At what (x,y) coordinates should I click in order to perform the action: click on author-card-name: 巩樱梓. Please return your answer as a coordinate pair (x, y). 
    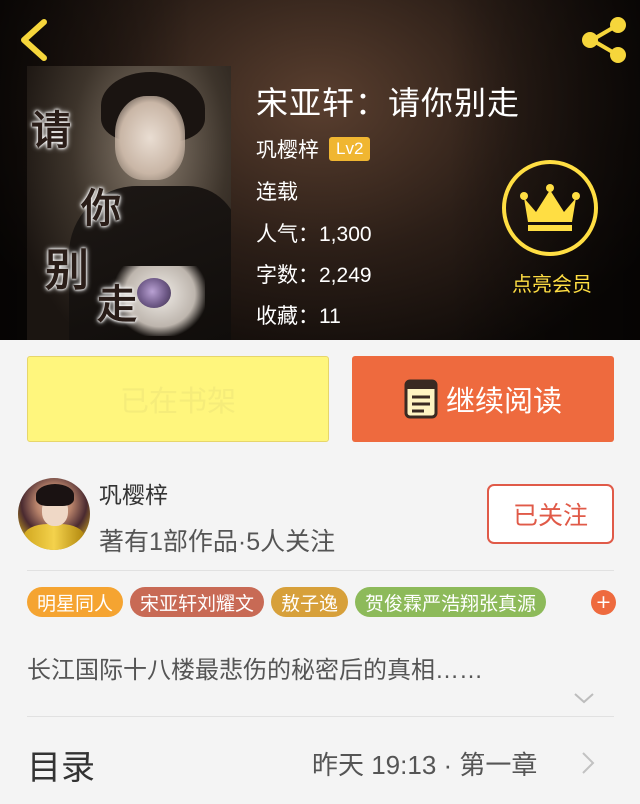
    Looking at the image, I should click on (133, 493).